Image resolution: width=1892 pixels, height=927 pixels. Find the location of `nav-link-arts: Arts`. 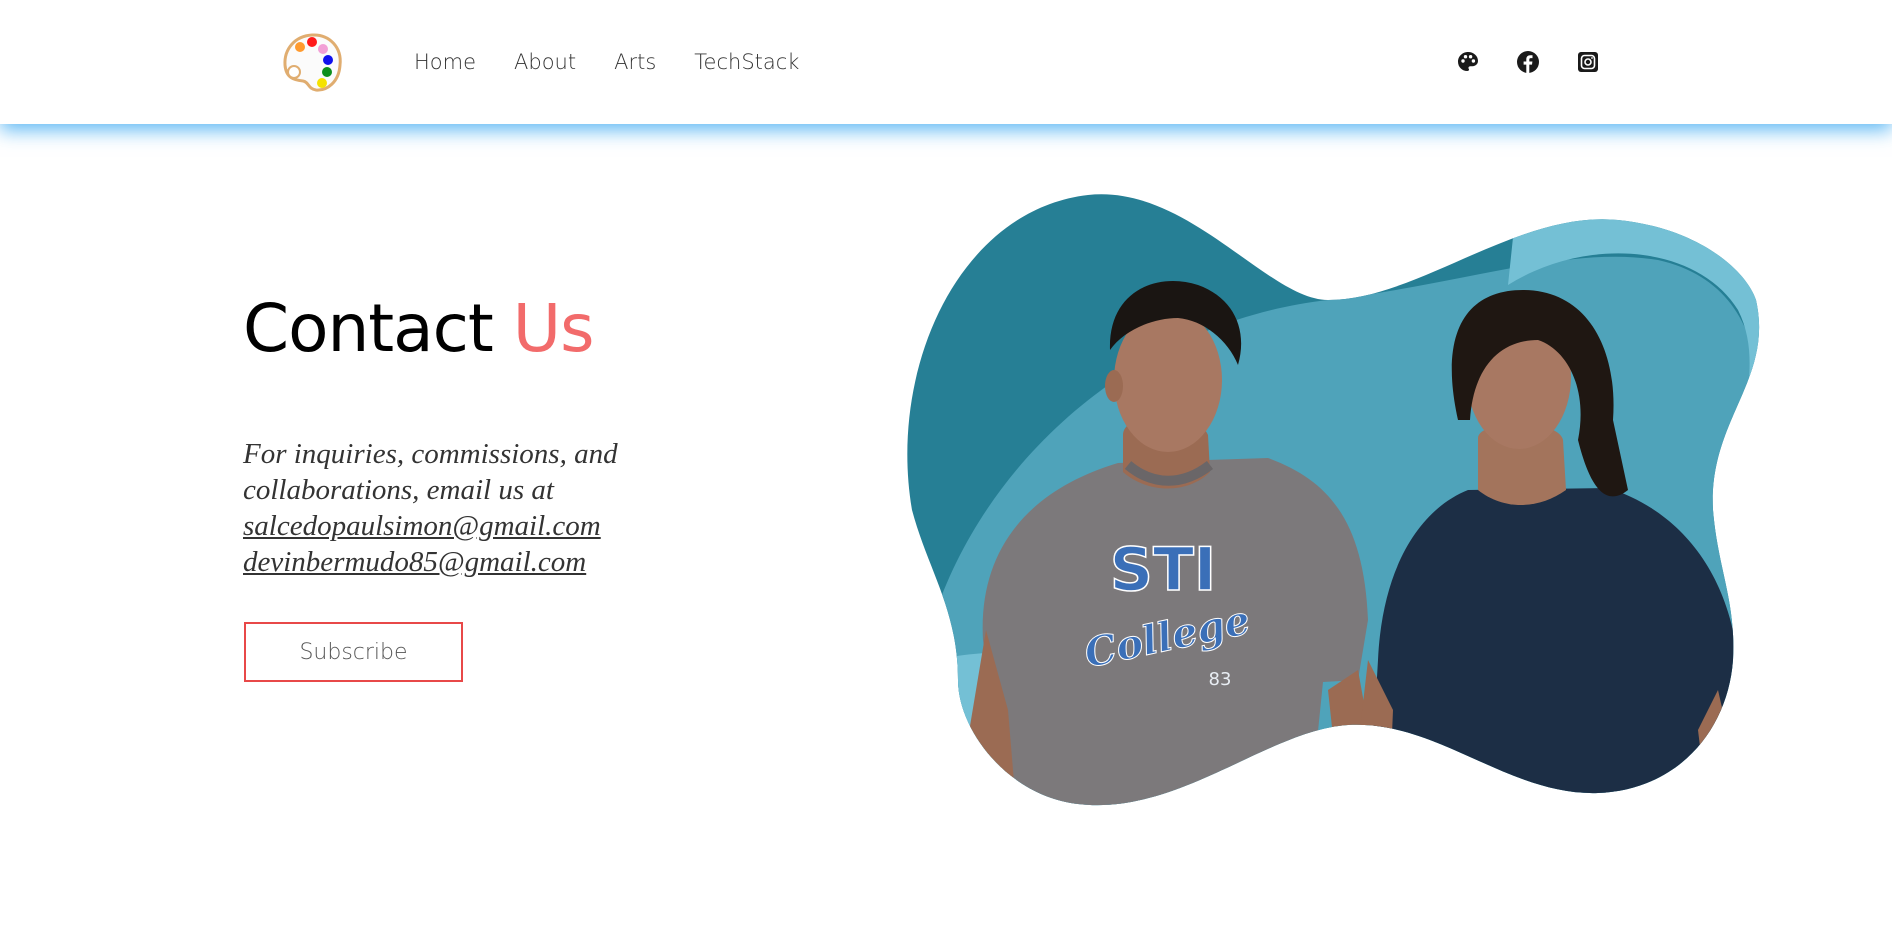

nav-link-arts: Arts is located at coordinates (635, 62).